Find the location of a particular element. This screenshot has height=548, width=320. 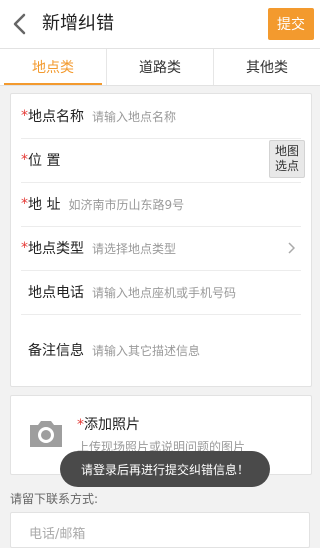

map-pick-button: 地图 选点 is located at coordinates (287, 159).